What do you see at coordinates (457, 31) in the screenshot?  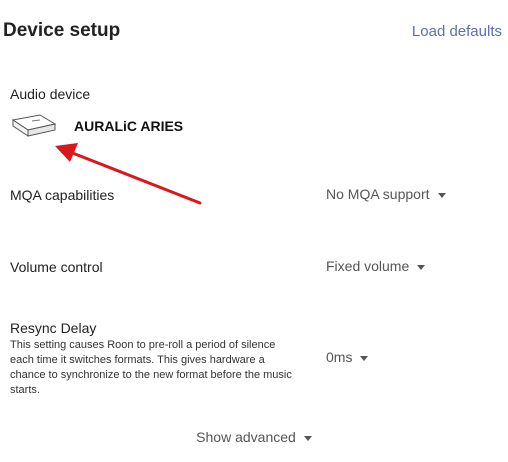 I see `load-defaults-link: Load defaults` at bounding box center [457, 31].